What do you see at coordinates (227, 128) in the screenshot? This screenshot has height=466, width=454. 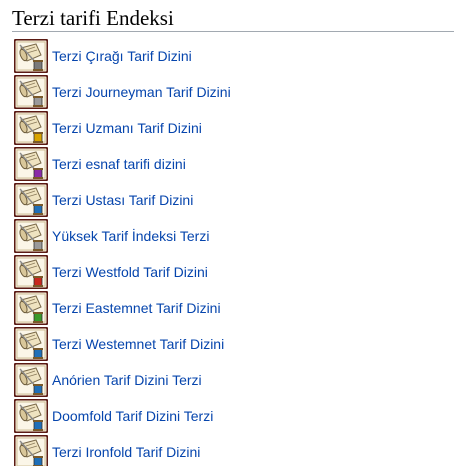 I see `list-item: Terzi Uzmanı Tarif Dizini` at bounding box center [227, 128].